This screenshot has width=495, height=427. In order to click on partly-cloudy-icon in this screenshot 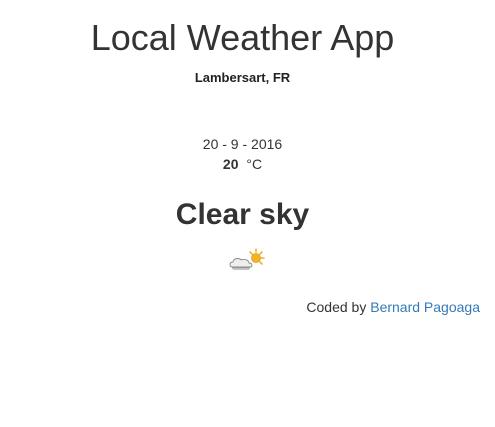, I will do `click(247, 259)`.